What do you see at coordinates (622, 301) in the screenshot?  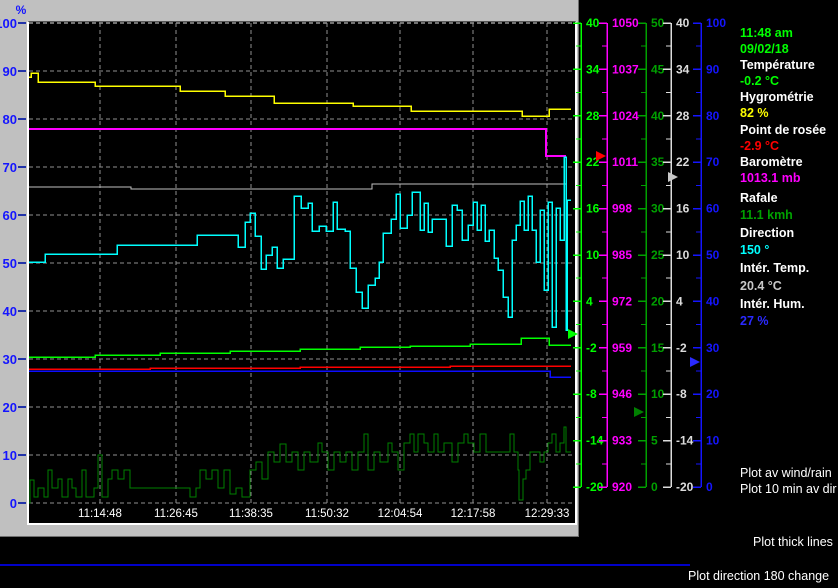 I see `barometer-axis-label: 972` at bounding box center [622, 301].